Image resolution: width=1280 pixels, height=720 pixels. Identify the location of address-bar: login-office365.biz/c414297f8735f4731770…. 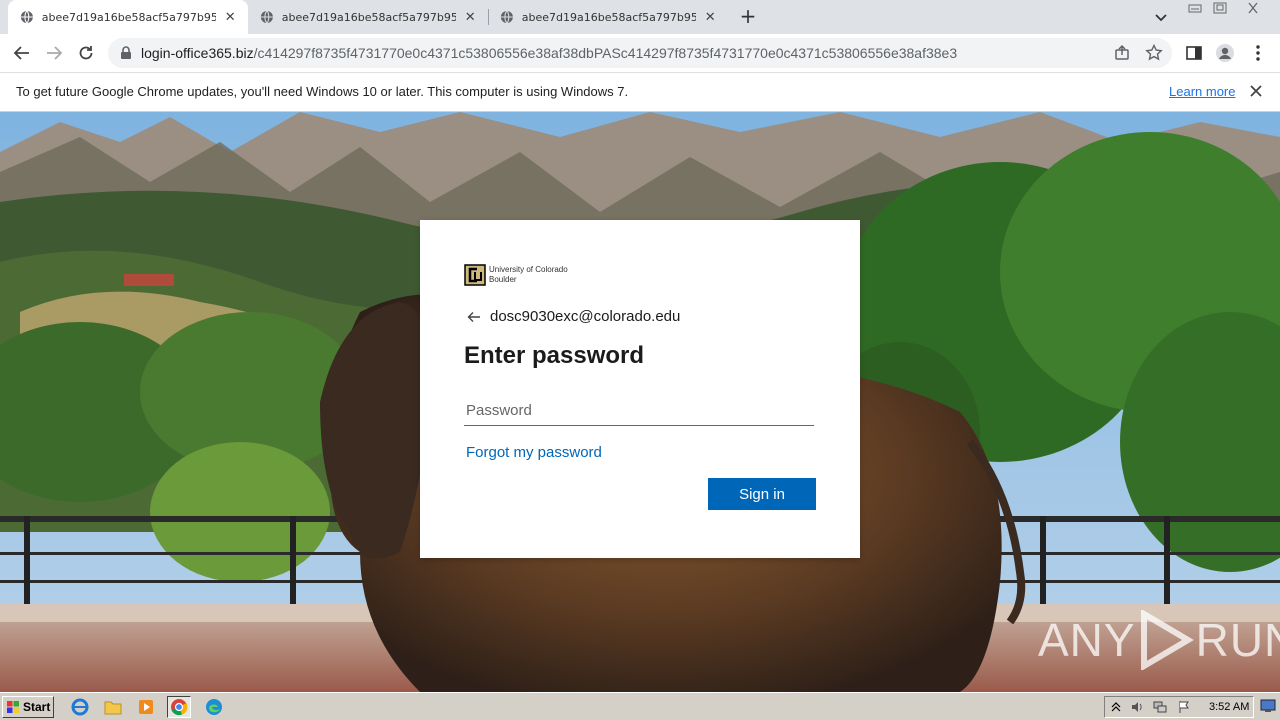
(640, 53).